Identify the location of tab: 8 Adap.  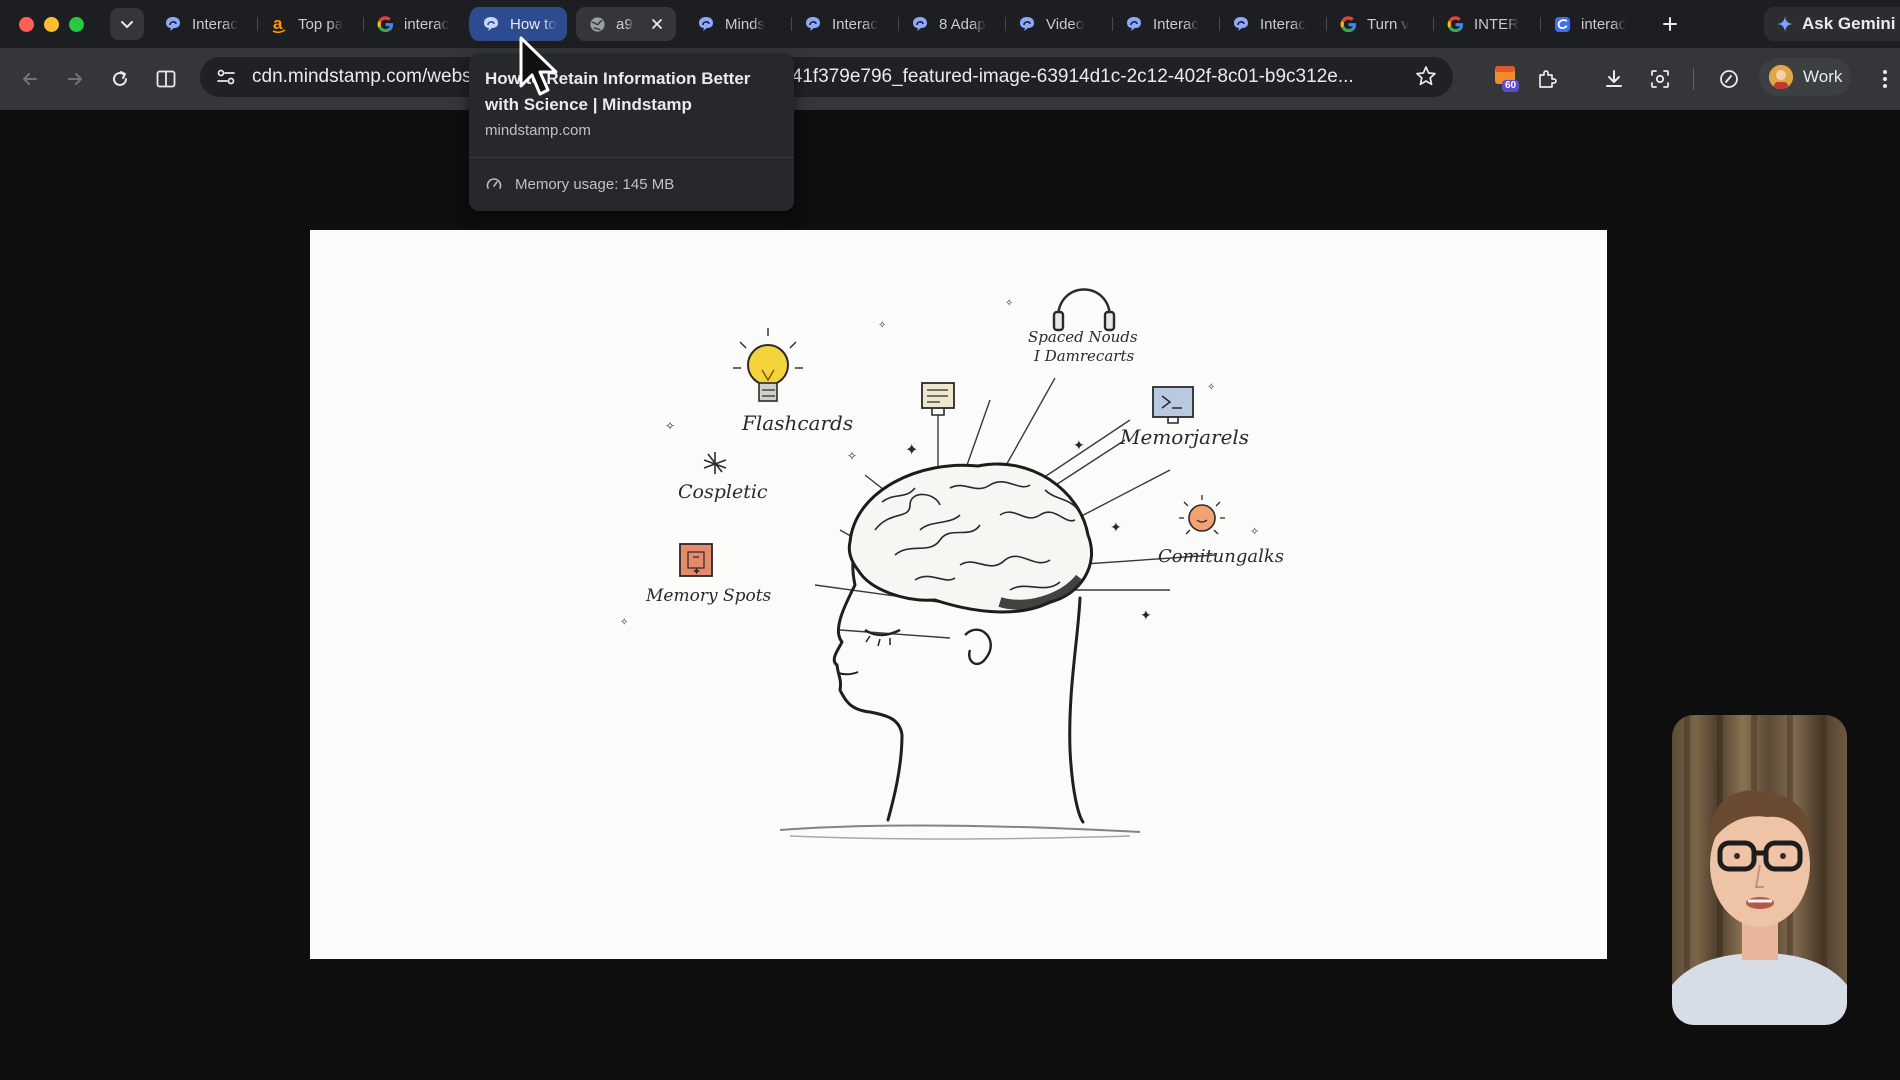
(952, 24).